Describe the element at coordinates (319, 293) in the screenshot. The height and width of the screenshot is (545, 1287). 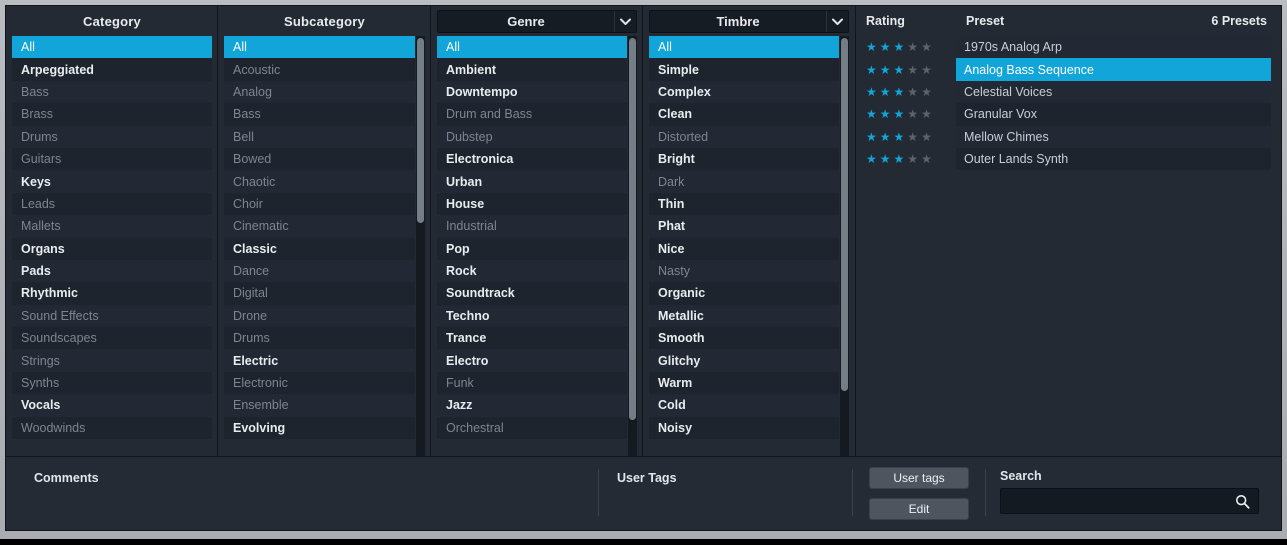
I see `list-item: Digital` at that location.